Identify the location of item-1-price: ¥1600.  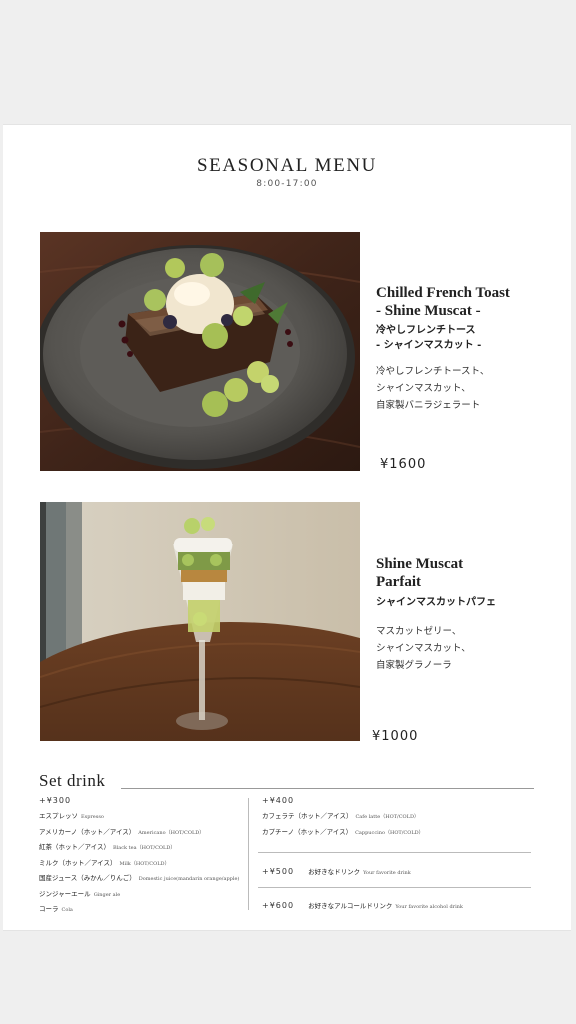
(403, 464).